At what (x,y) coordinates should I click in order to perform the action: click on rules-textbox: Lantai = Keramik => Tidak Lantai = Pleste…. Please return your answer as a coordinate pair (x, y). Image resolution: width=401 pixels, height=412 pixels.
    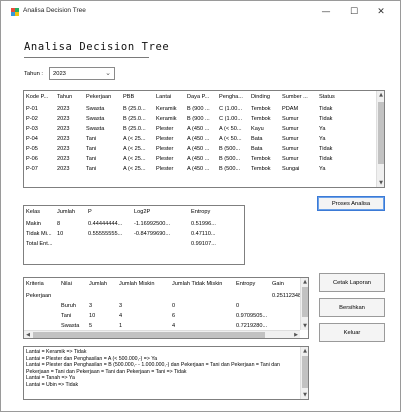
    Looking at the image, I should click on (166, 373).